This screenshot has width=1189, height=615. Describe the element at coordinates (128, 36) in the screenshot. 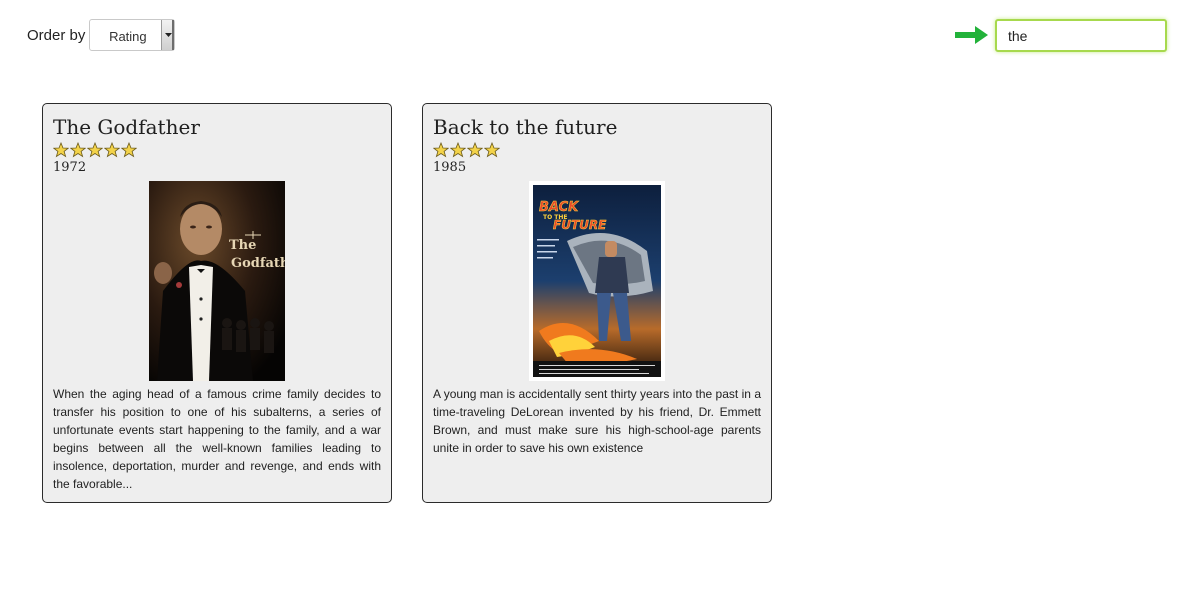

I see `order-by-selected-value: Rating` at that location.